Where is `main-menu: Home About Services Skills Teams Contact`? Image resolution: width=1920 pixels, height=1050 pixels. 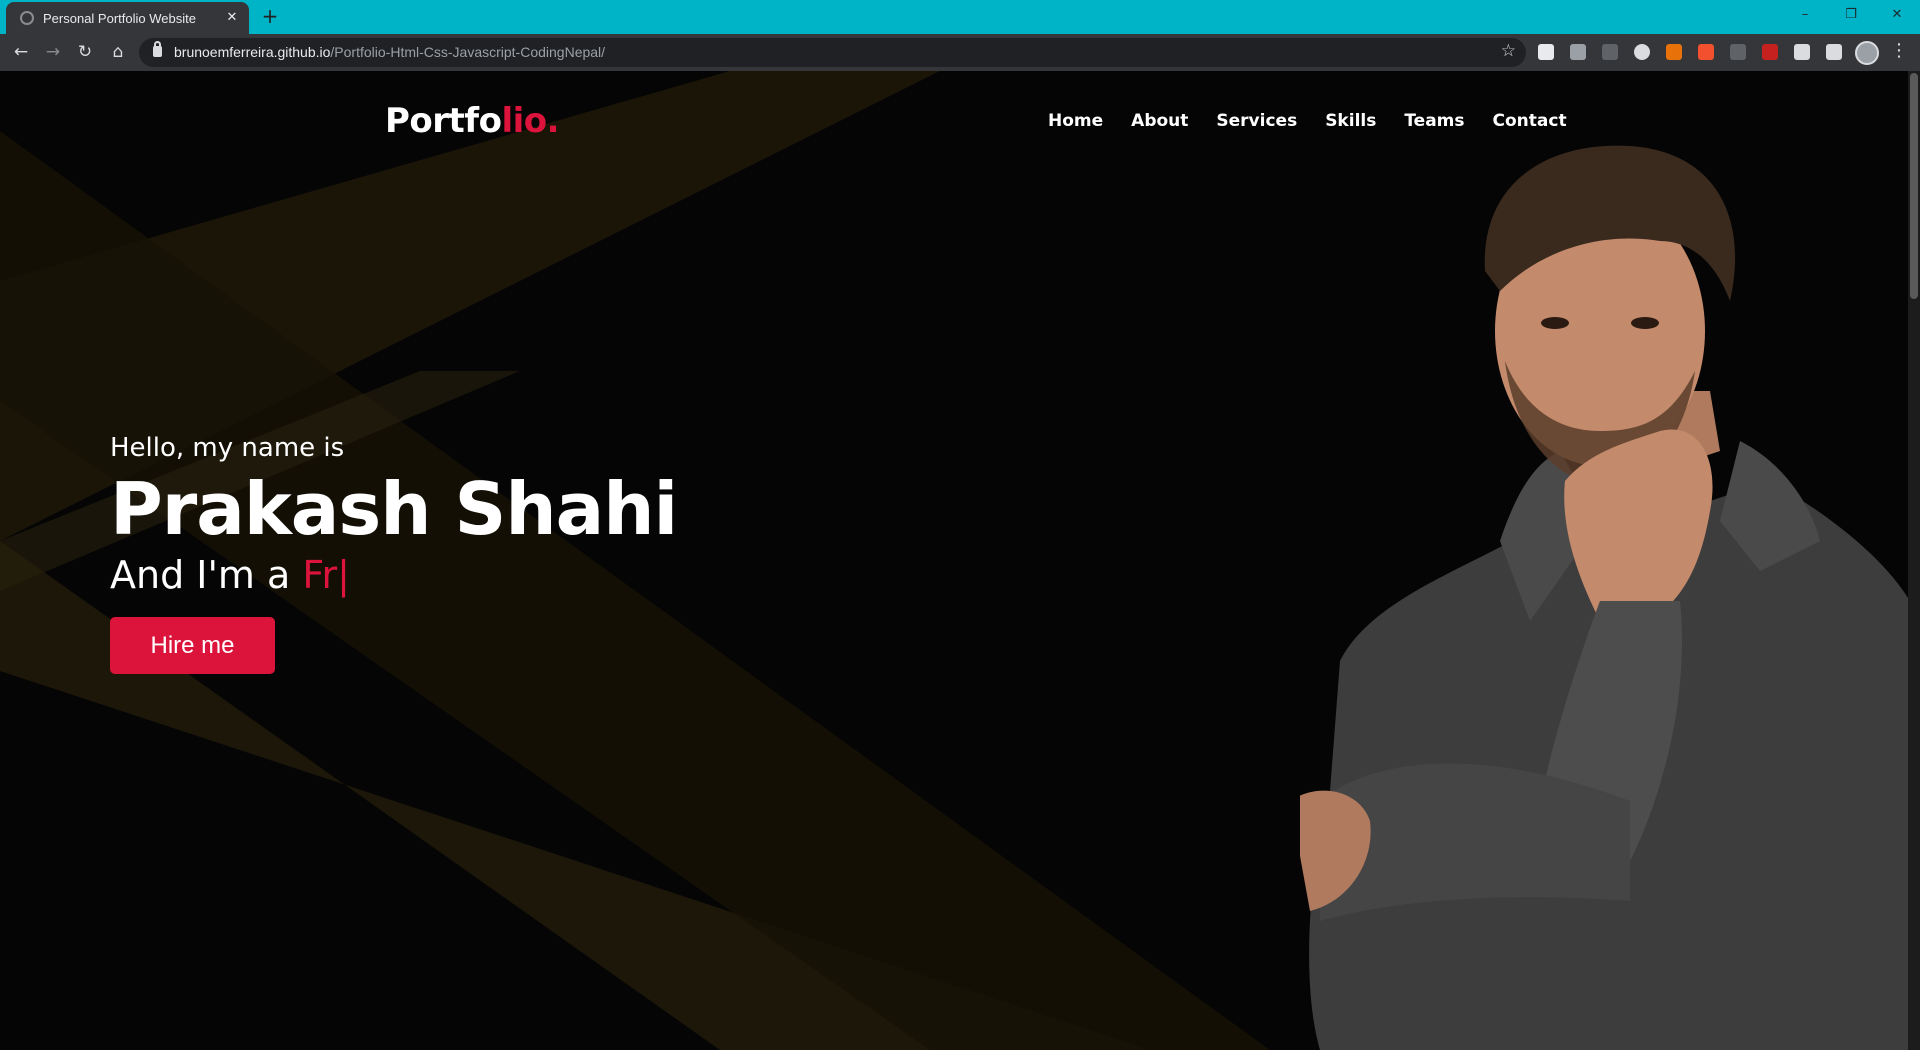
main-menu: Home About Services Skills Teams Contact is located at coordinates (1307, 121).